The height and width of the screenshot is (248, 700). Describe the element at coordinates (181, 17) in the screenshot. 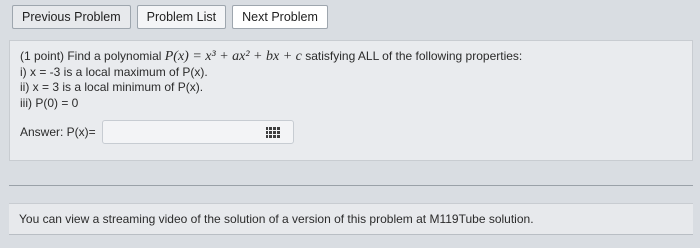

I see `problem-list-button: Problem List` at that location.